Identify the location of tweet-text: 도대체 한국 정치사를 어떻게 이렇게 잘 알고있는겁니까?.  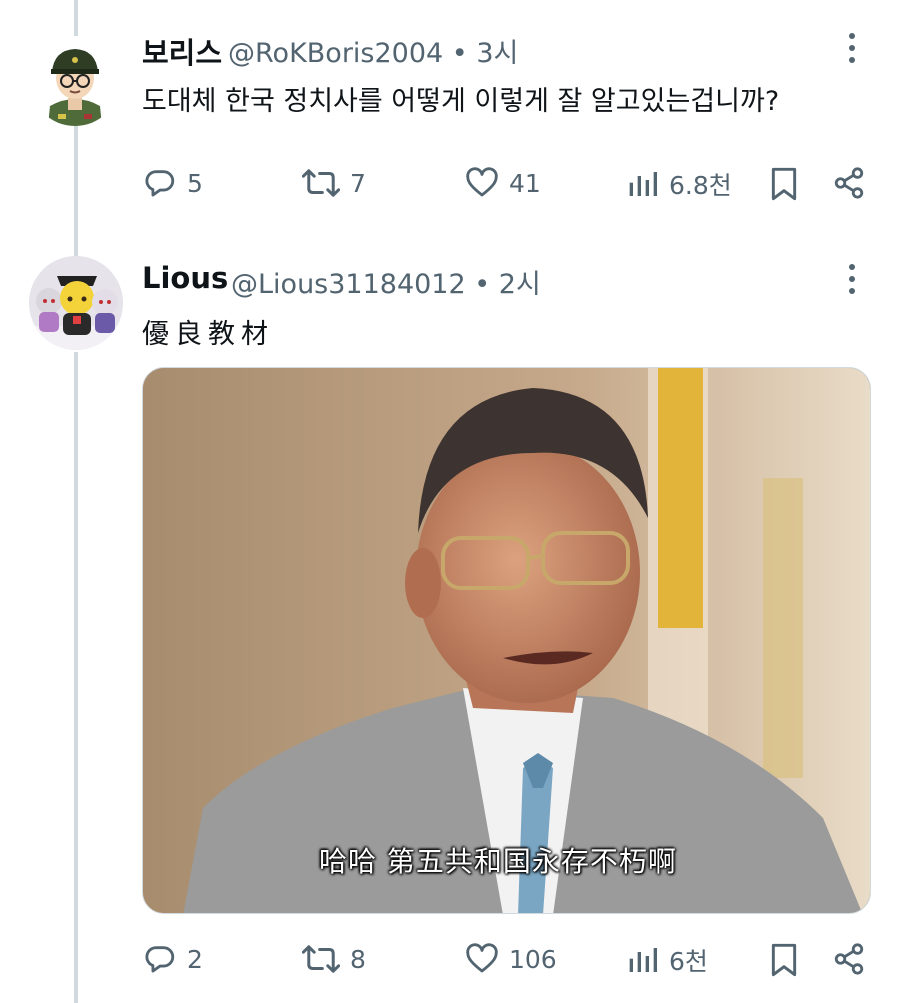
(461, 101).